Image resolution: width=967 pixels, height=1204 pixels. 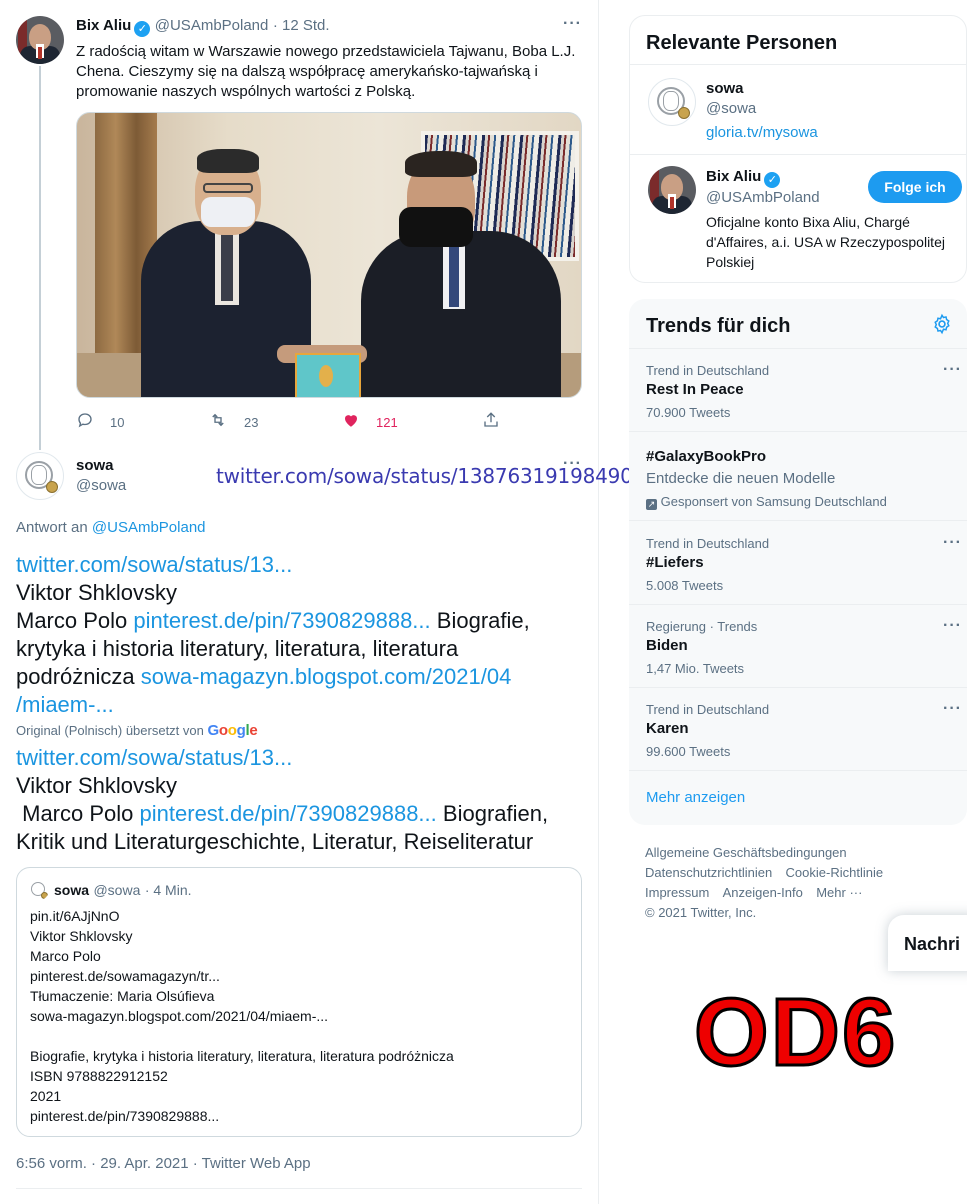 What do you see at coordinates (932, 944) in the screenshot?
I see `messages-drawer-label: Nachri` at bounding box center [932, 944].